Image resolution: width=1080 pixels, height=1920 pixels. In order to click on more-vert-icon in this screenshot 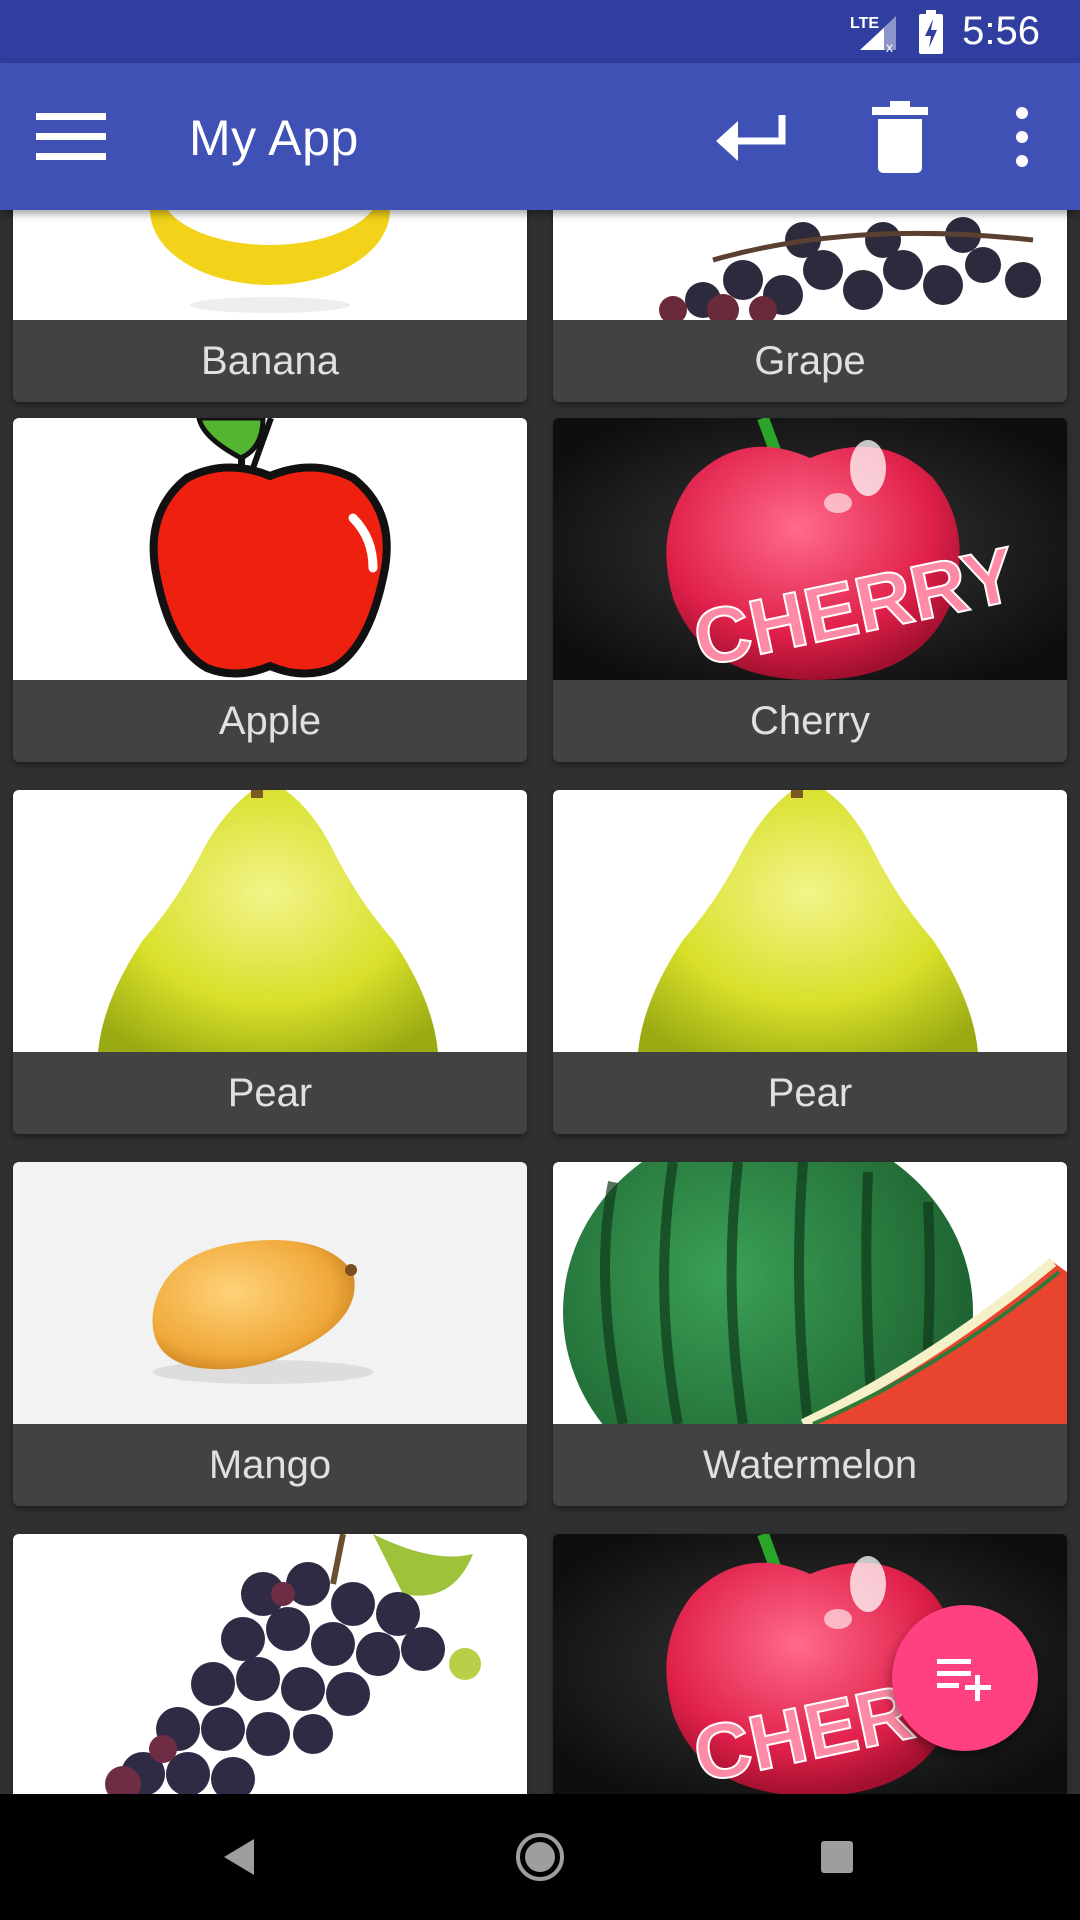, I will do `click(1022, 137)`.